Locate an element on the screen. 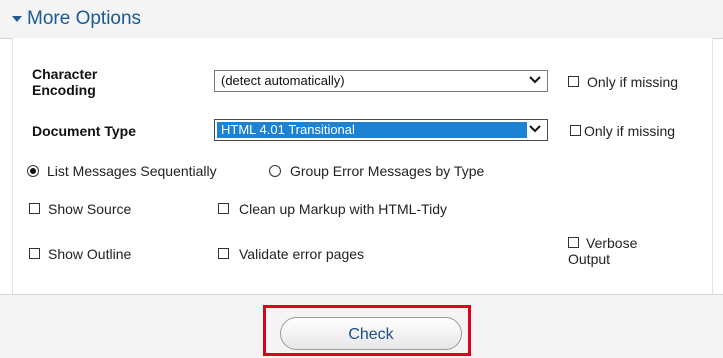 The height and width of the screenshot is (358, 723). more-options-title: More Options is located at coordinates (84, 19).